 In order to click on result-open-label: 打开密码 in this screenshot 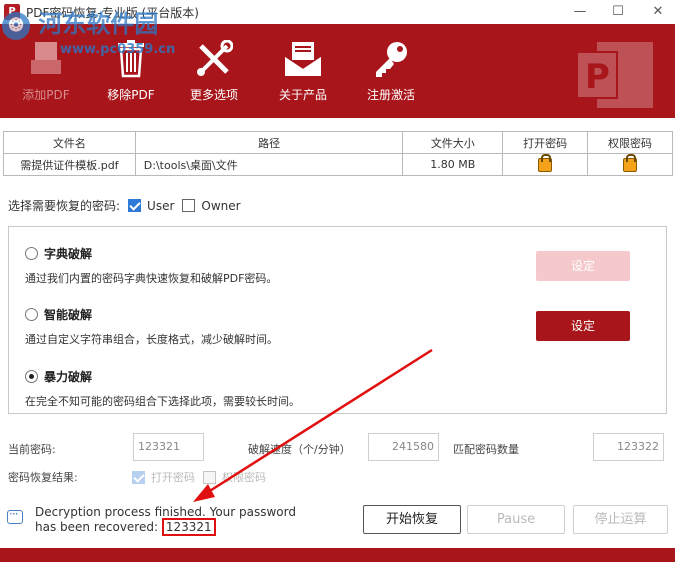, I will do `click(173, 477)`.